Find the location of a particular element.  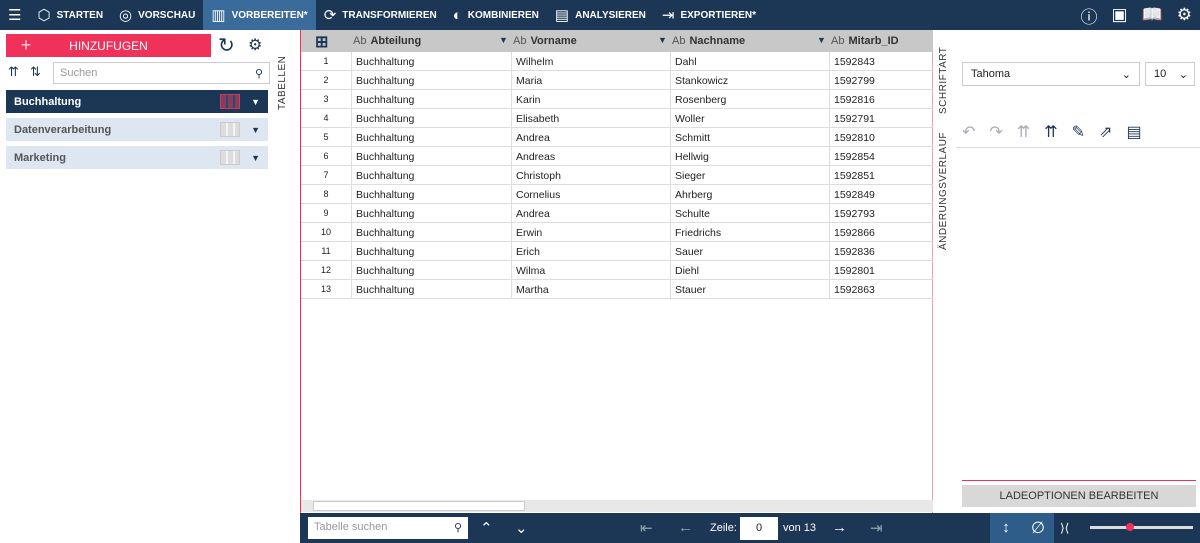

table-cell: Ahrberg is located at coordinates (749, 194).